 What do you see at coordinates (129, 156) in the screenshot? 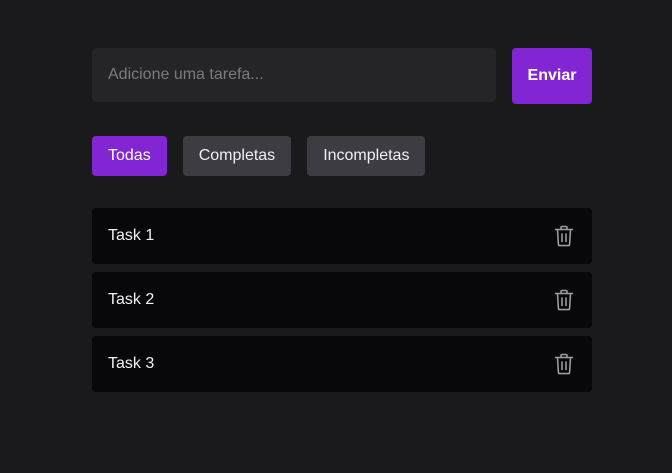
I see `filter-all-button: Todas` at bounding box center [129, 156].